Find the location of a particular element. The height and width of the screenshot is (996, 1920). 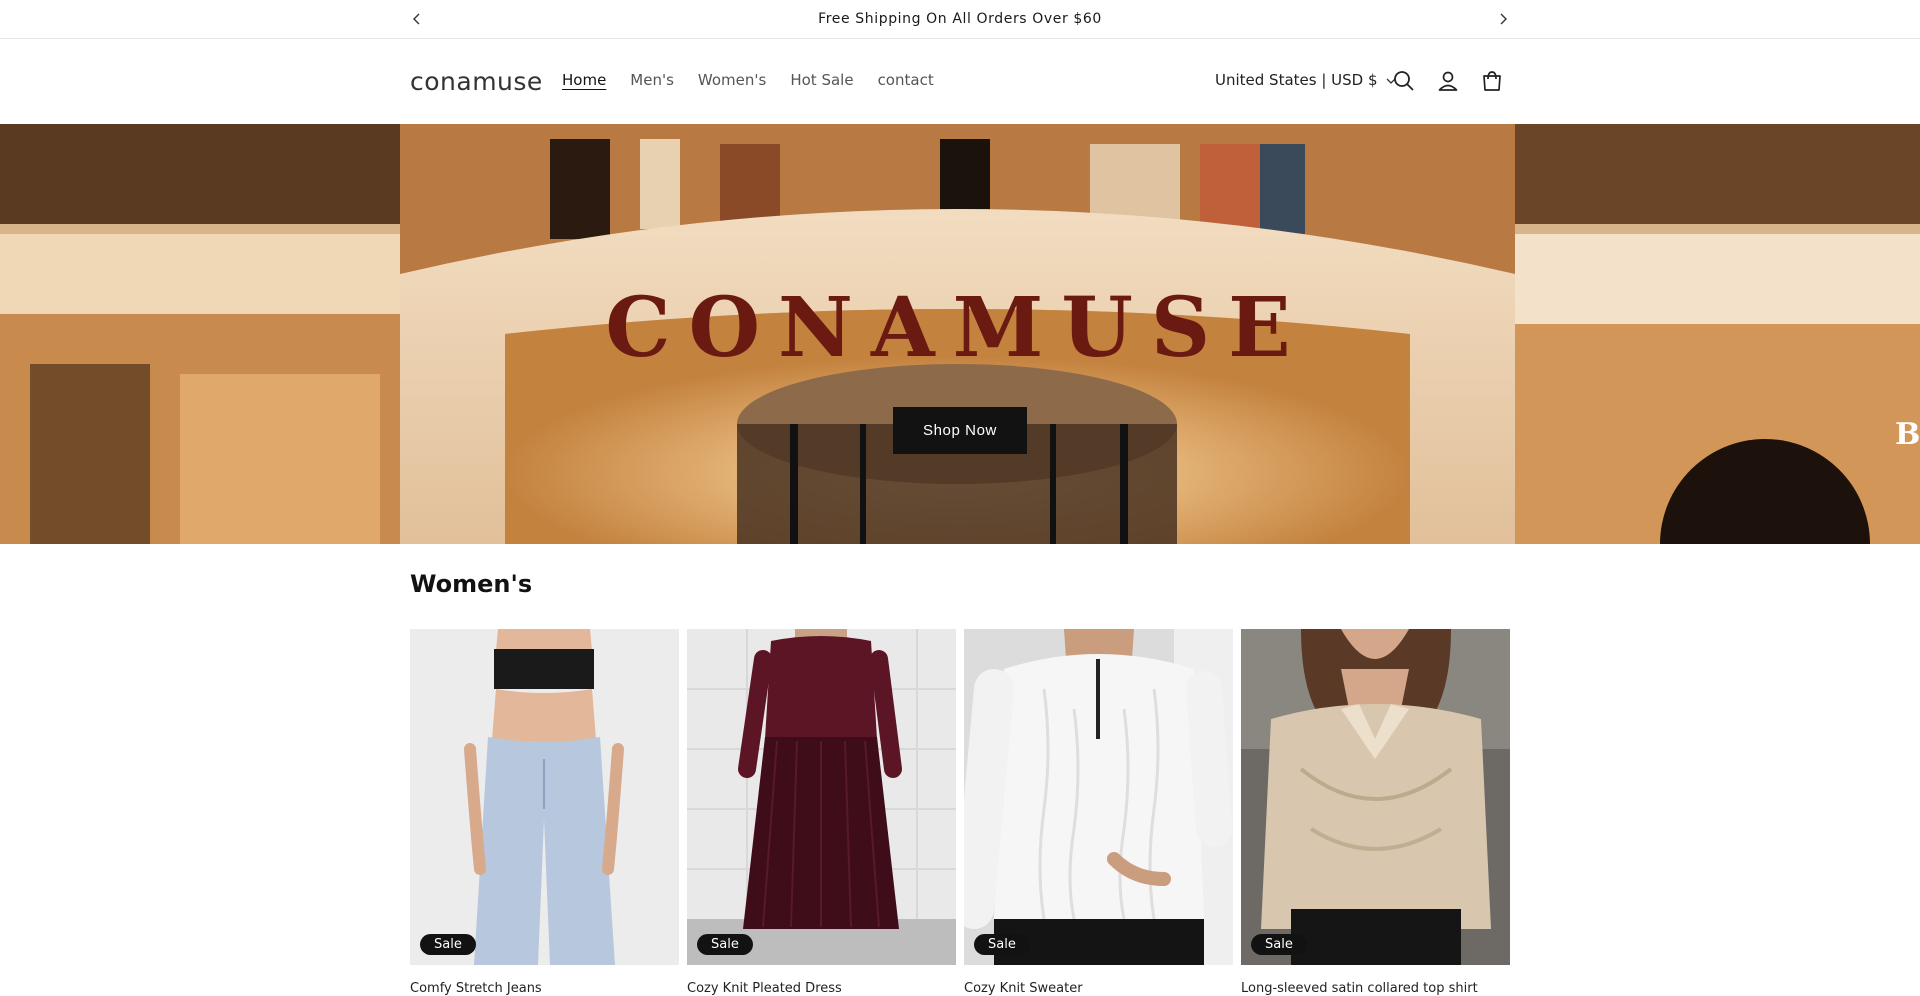

product-title: Comfy Stretch Jeans is located at coordinates (544, 988).